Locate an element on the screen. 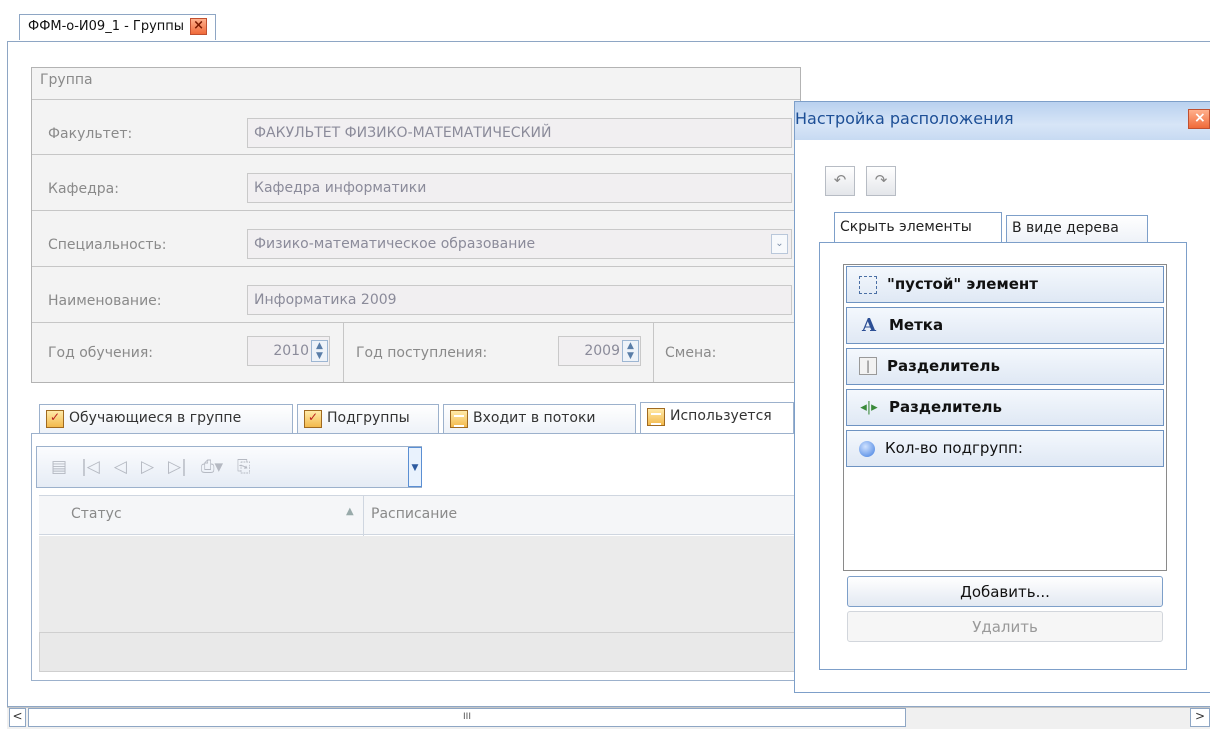  department-label: Кафедра: is located at coordinates (83, 189).